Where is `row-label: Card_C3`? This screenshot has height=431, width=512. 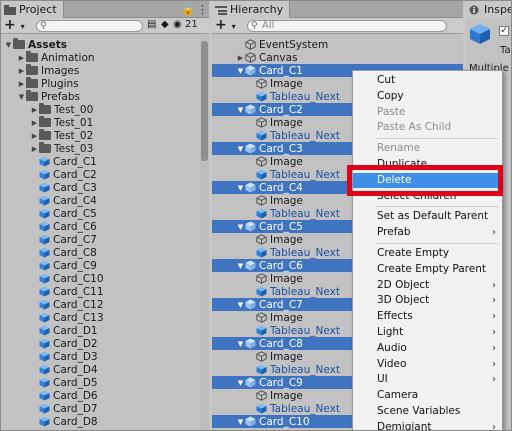
row-label: Card_C3 is located at coordinates (75, 187).